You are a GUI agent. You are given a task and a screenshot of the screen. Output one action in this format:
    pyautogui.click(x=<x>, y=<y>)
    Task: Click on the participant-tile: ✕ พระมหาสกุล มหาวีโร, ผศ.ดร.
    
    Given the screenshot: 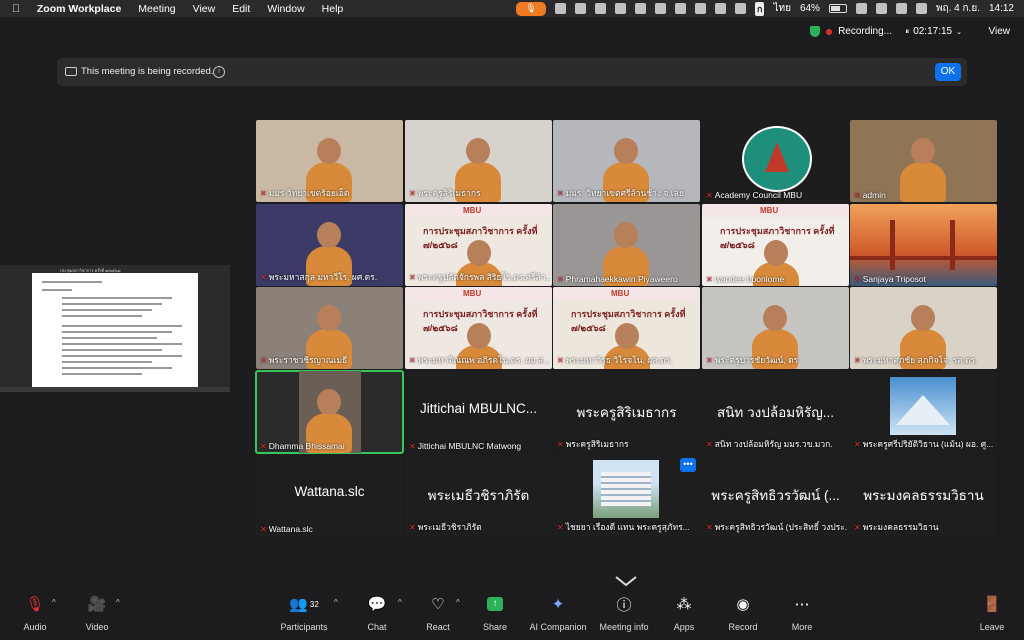 What is the action you would take?
    pyautogui.click(x=329, y=245)
    